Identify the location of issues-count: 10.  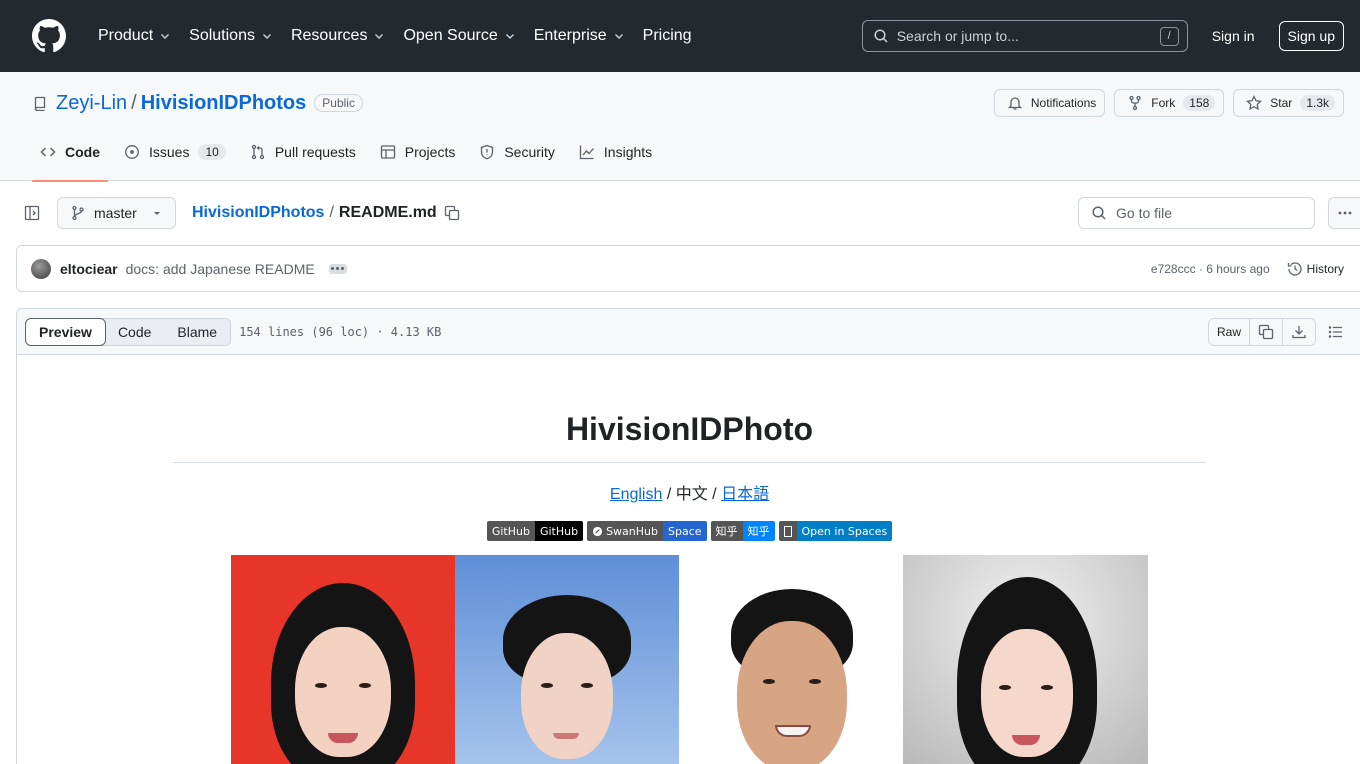
(212, 151).